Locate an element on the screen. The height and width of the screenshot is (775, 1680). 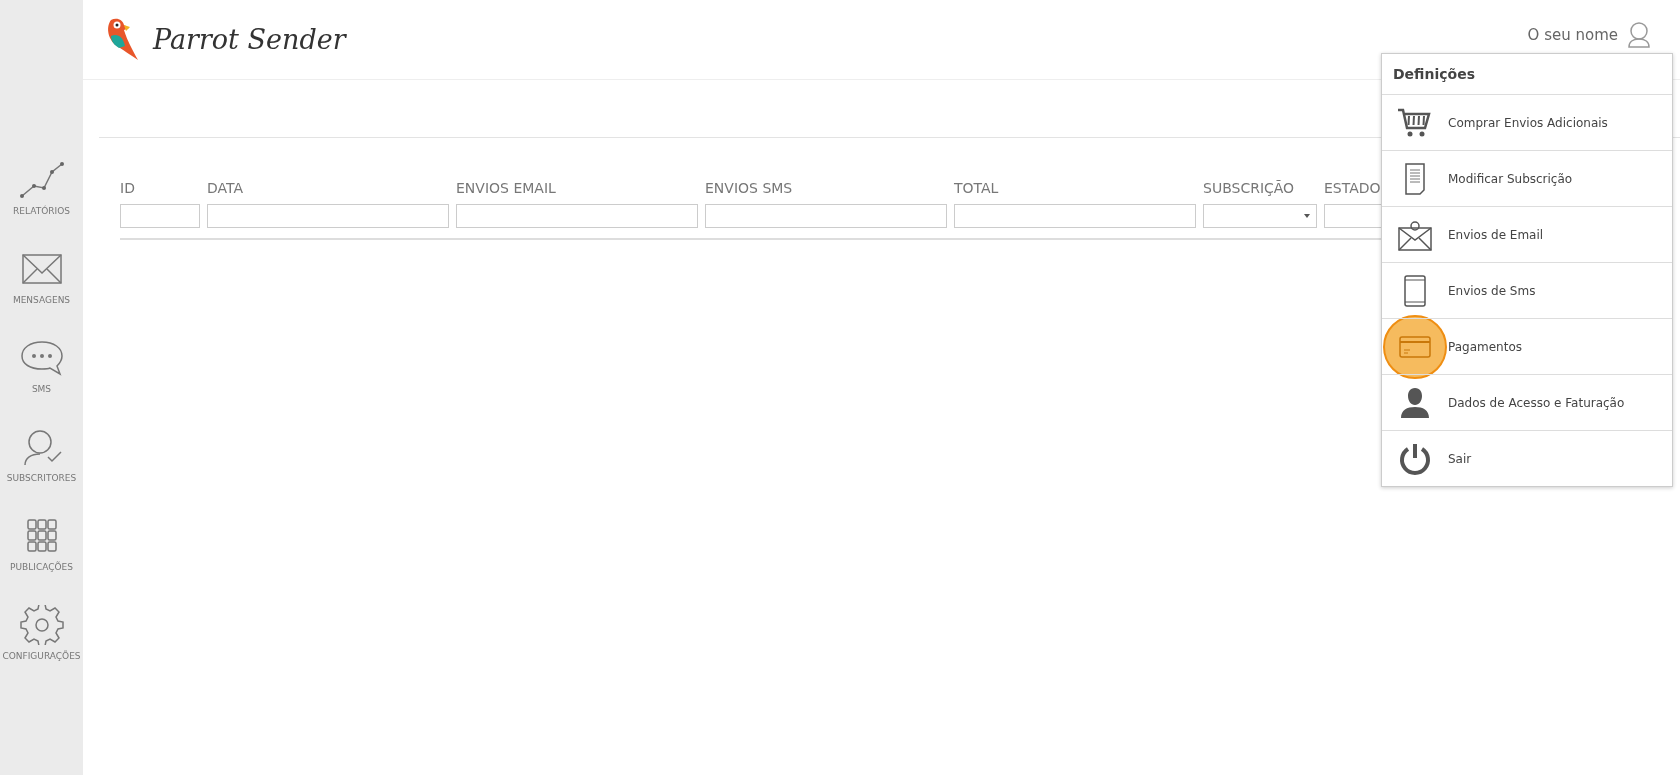
column-header: ESTADO is located at coordinates (1353, 189).